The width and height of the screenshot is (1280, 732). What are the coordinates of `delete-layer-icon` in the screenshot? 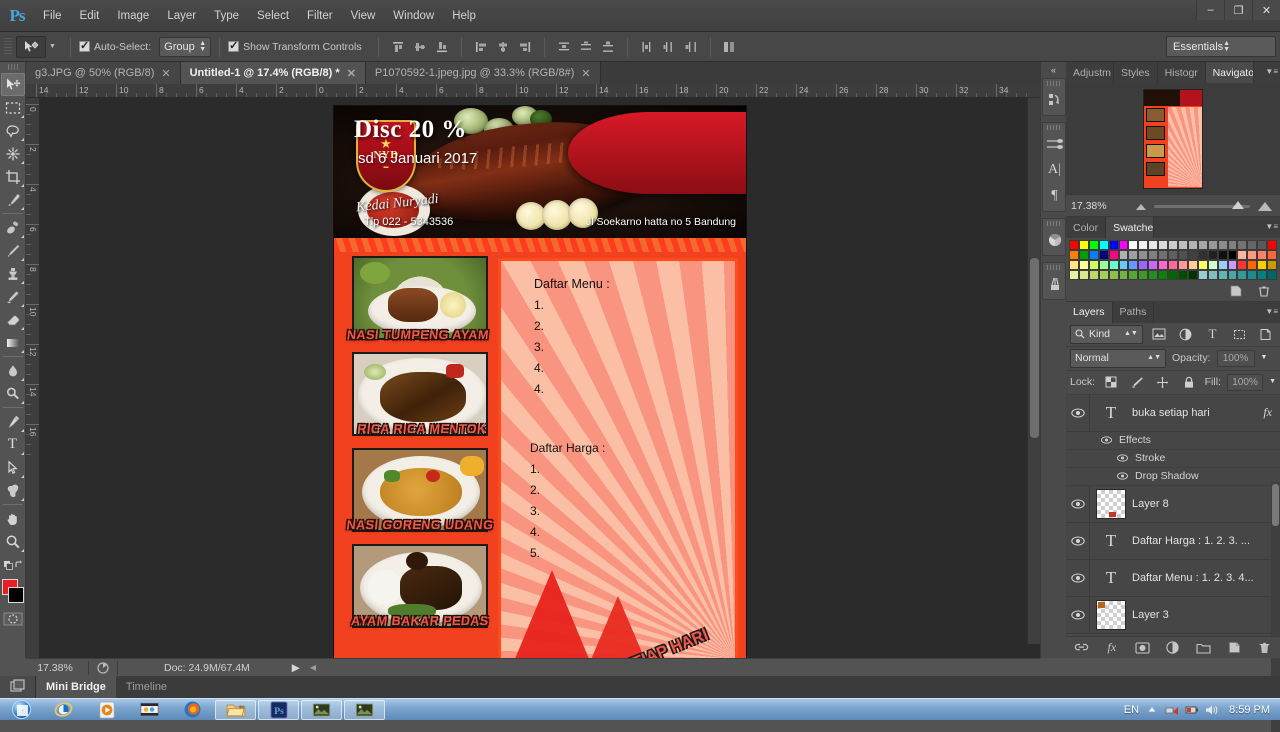 It's located at (1265, 648).